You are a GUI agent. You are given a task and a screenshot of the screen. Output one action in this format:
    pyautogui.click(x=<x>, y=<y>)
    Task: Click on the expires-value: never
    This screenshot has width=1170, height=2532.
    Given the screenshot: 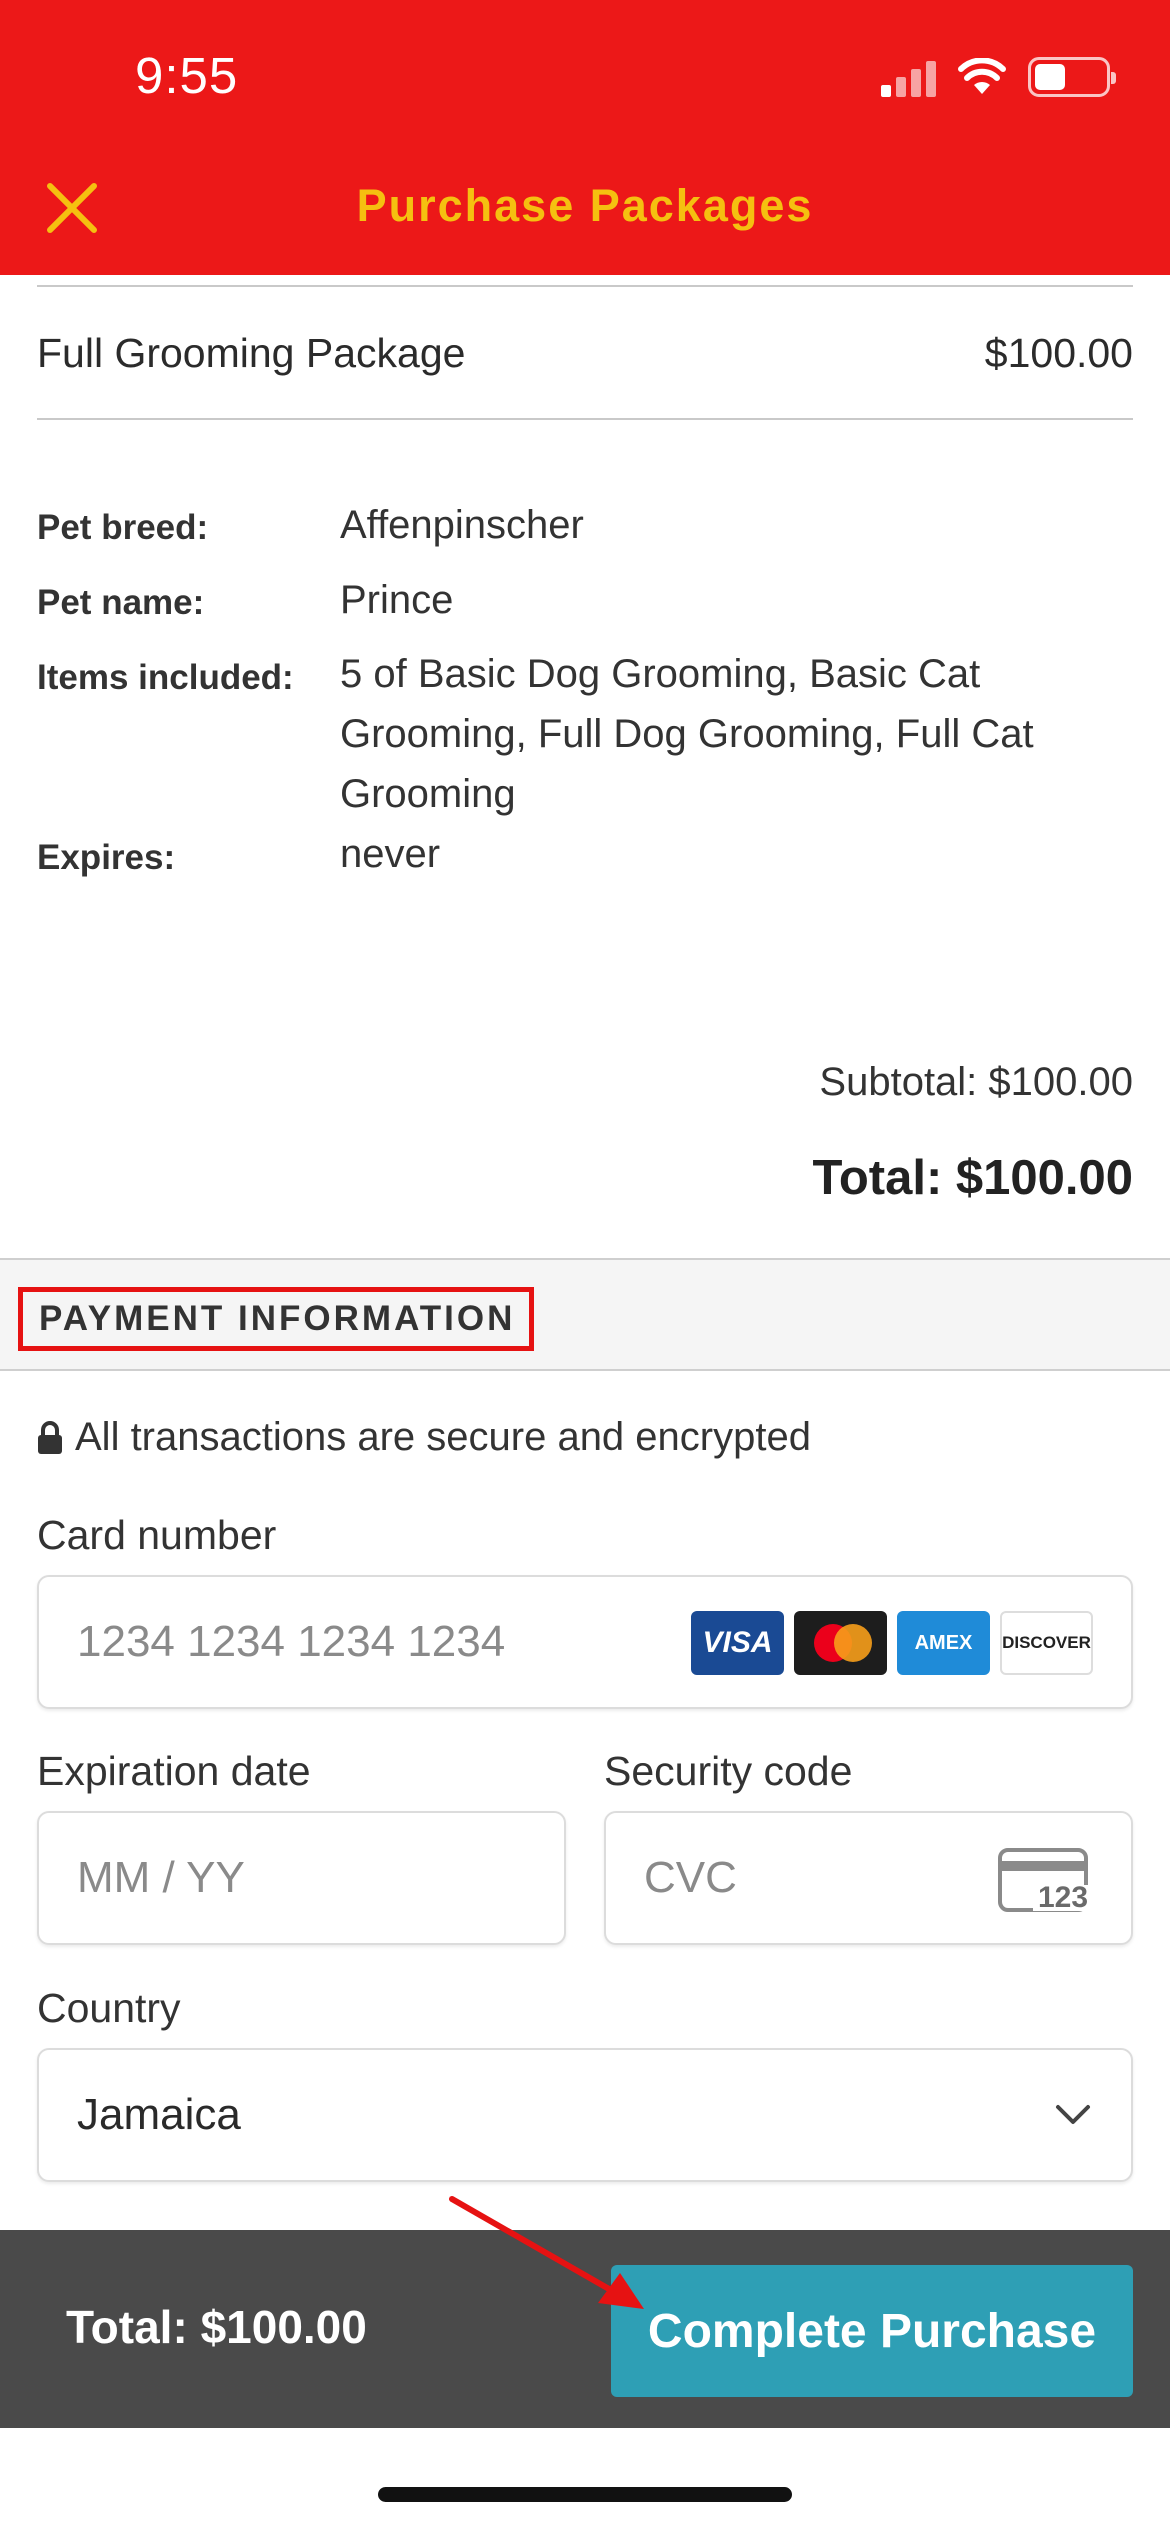 What is the action you would take?
    pyautogui.click(x=390, y=854)
    